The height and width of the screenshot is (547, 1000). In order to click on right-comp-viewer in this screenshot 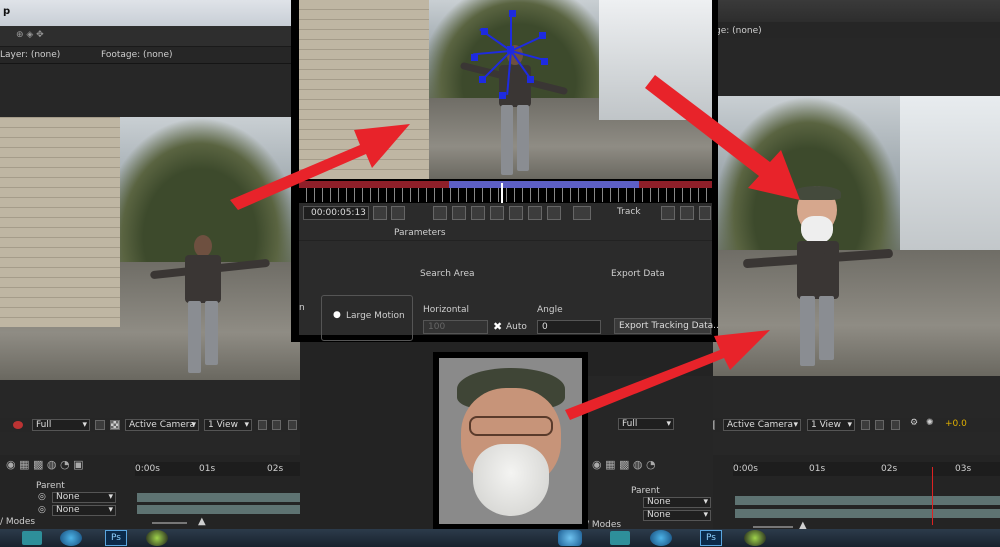, I will do `click(856, 236)`.